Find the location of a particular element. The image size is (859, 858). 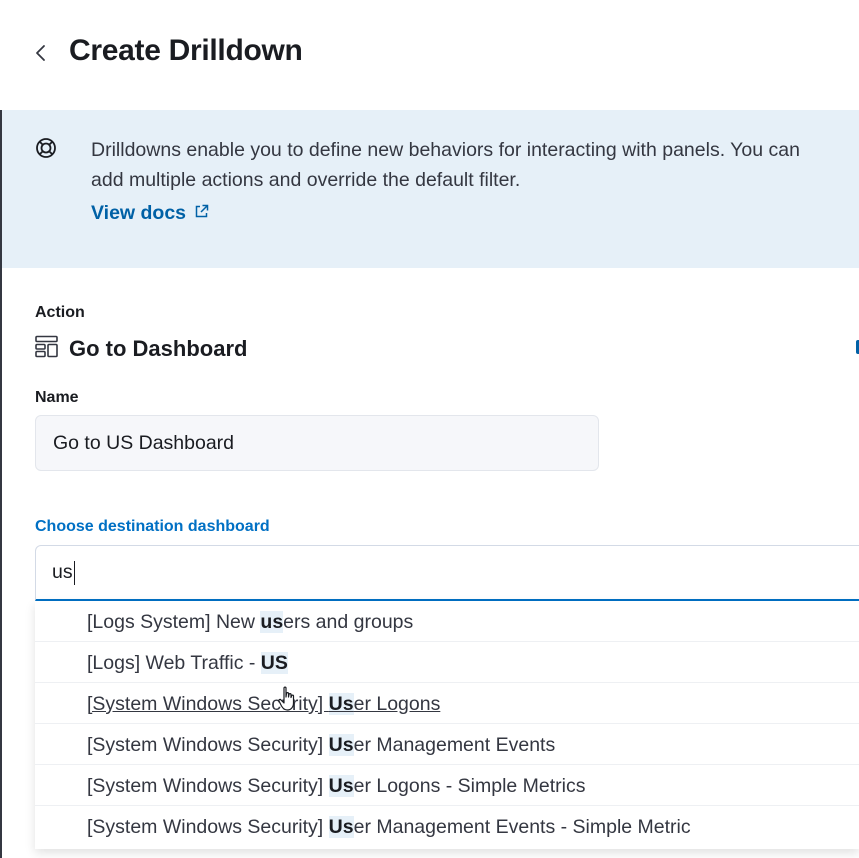

option-text: ers and groups is located at coordinates (348, 622).